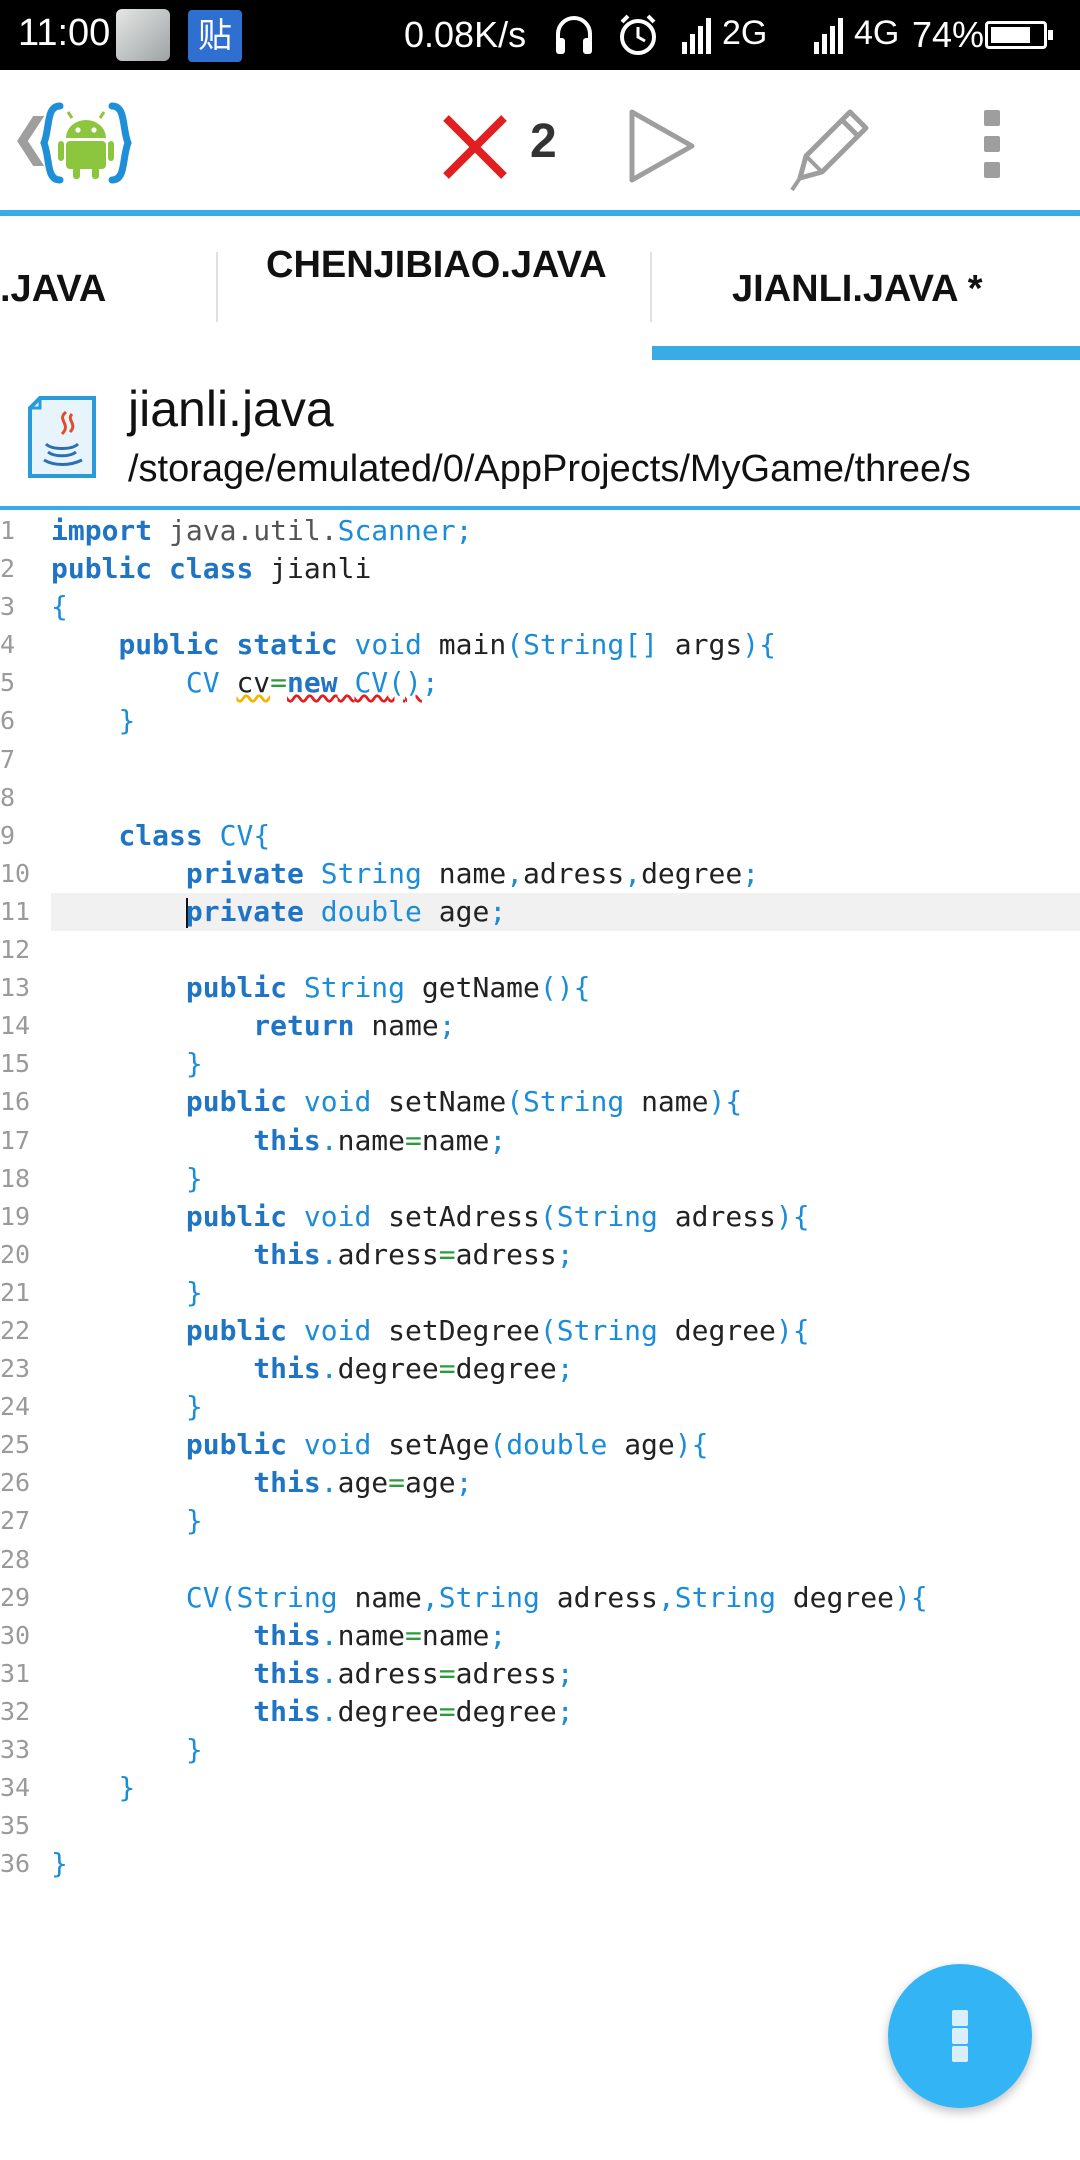  Describe the element at coordinates (15, 950) in the screenshot. I see `line-number: 12` at that location.